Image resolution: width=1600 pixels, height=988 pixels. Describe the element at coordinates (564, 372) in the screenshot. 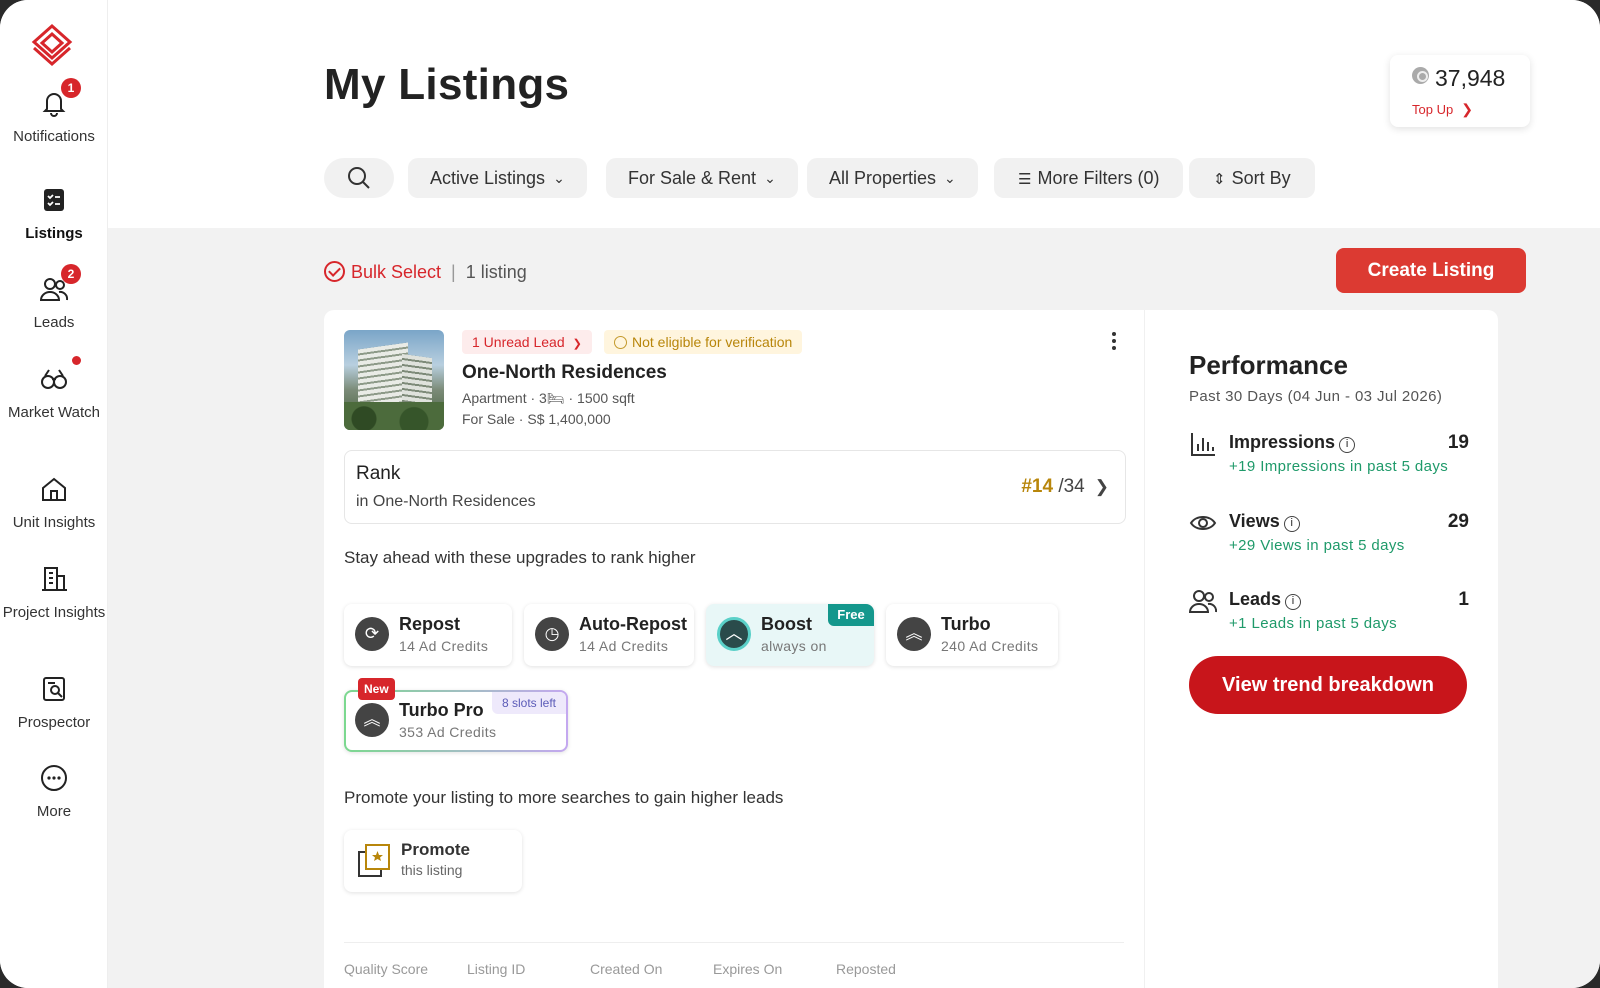

I see `property-name: One-North Residences` at that location.